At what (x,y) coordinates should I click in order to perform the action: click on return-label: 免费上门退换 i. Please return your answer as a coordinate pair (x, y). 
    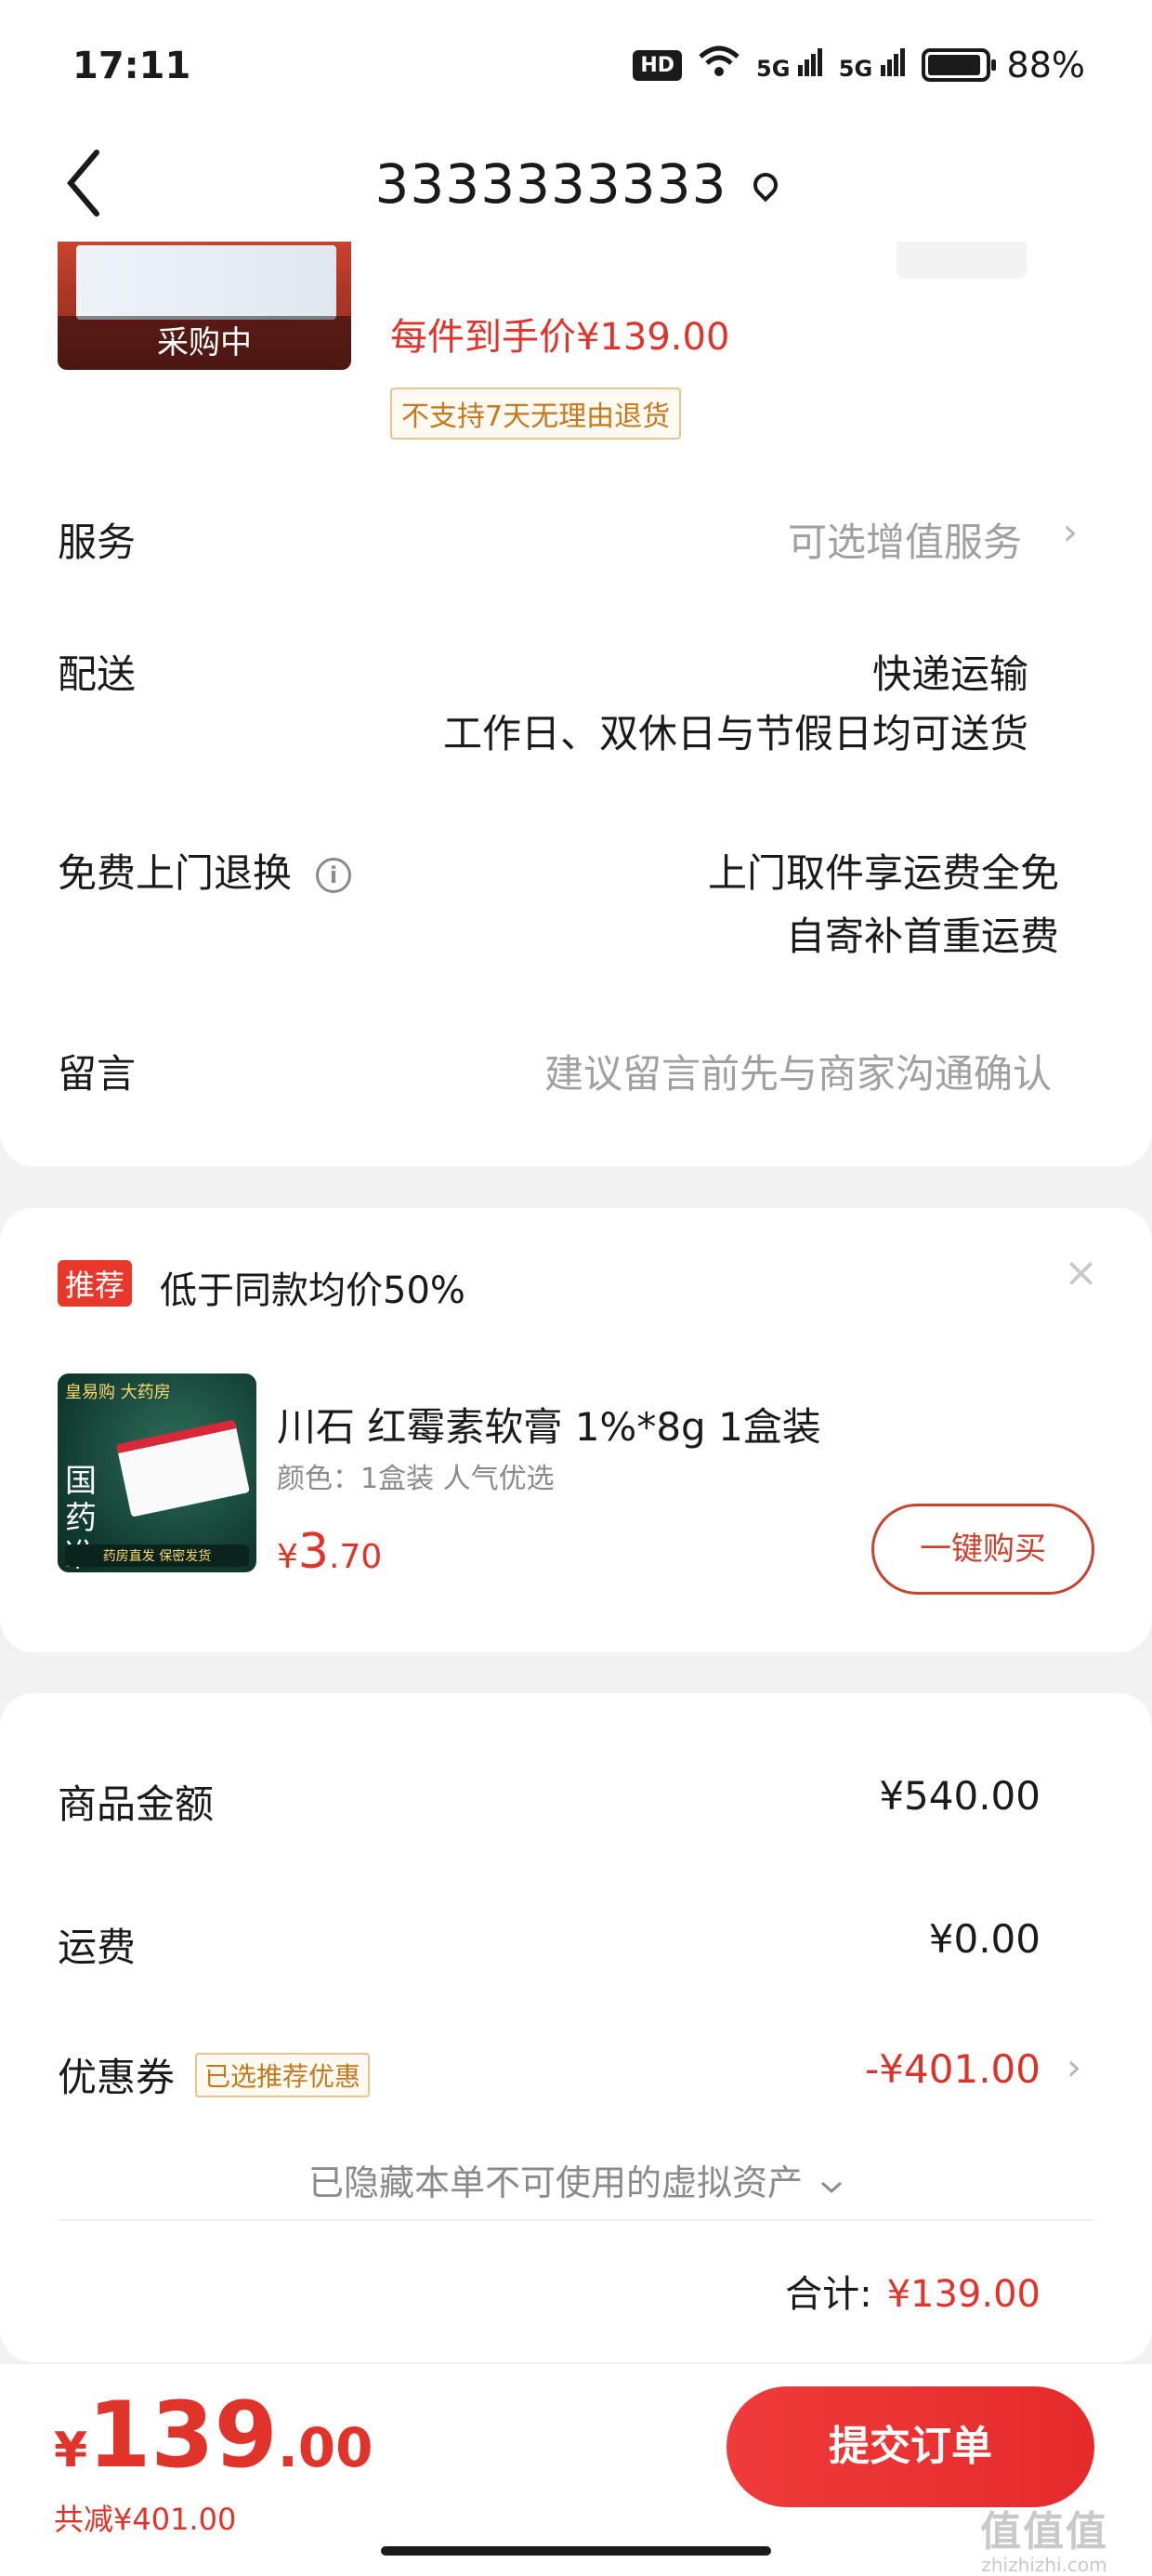
    Looking at the image, I should click on (205, 870).